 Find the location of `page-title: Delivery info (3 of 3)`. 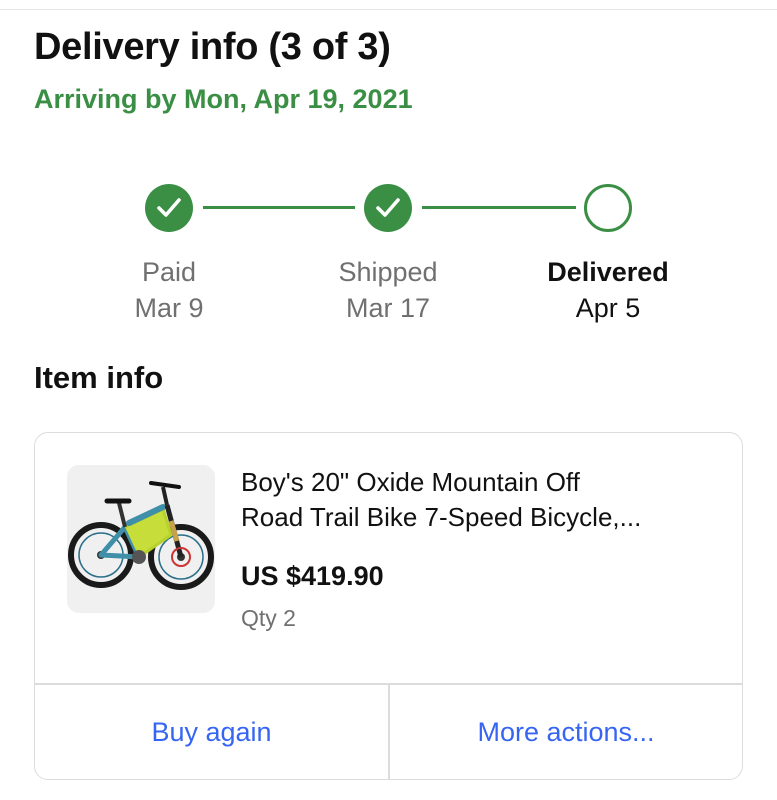

page-title: Delivery info (3 of 3) is located at coordinates (212, 47).